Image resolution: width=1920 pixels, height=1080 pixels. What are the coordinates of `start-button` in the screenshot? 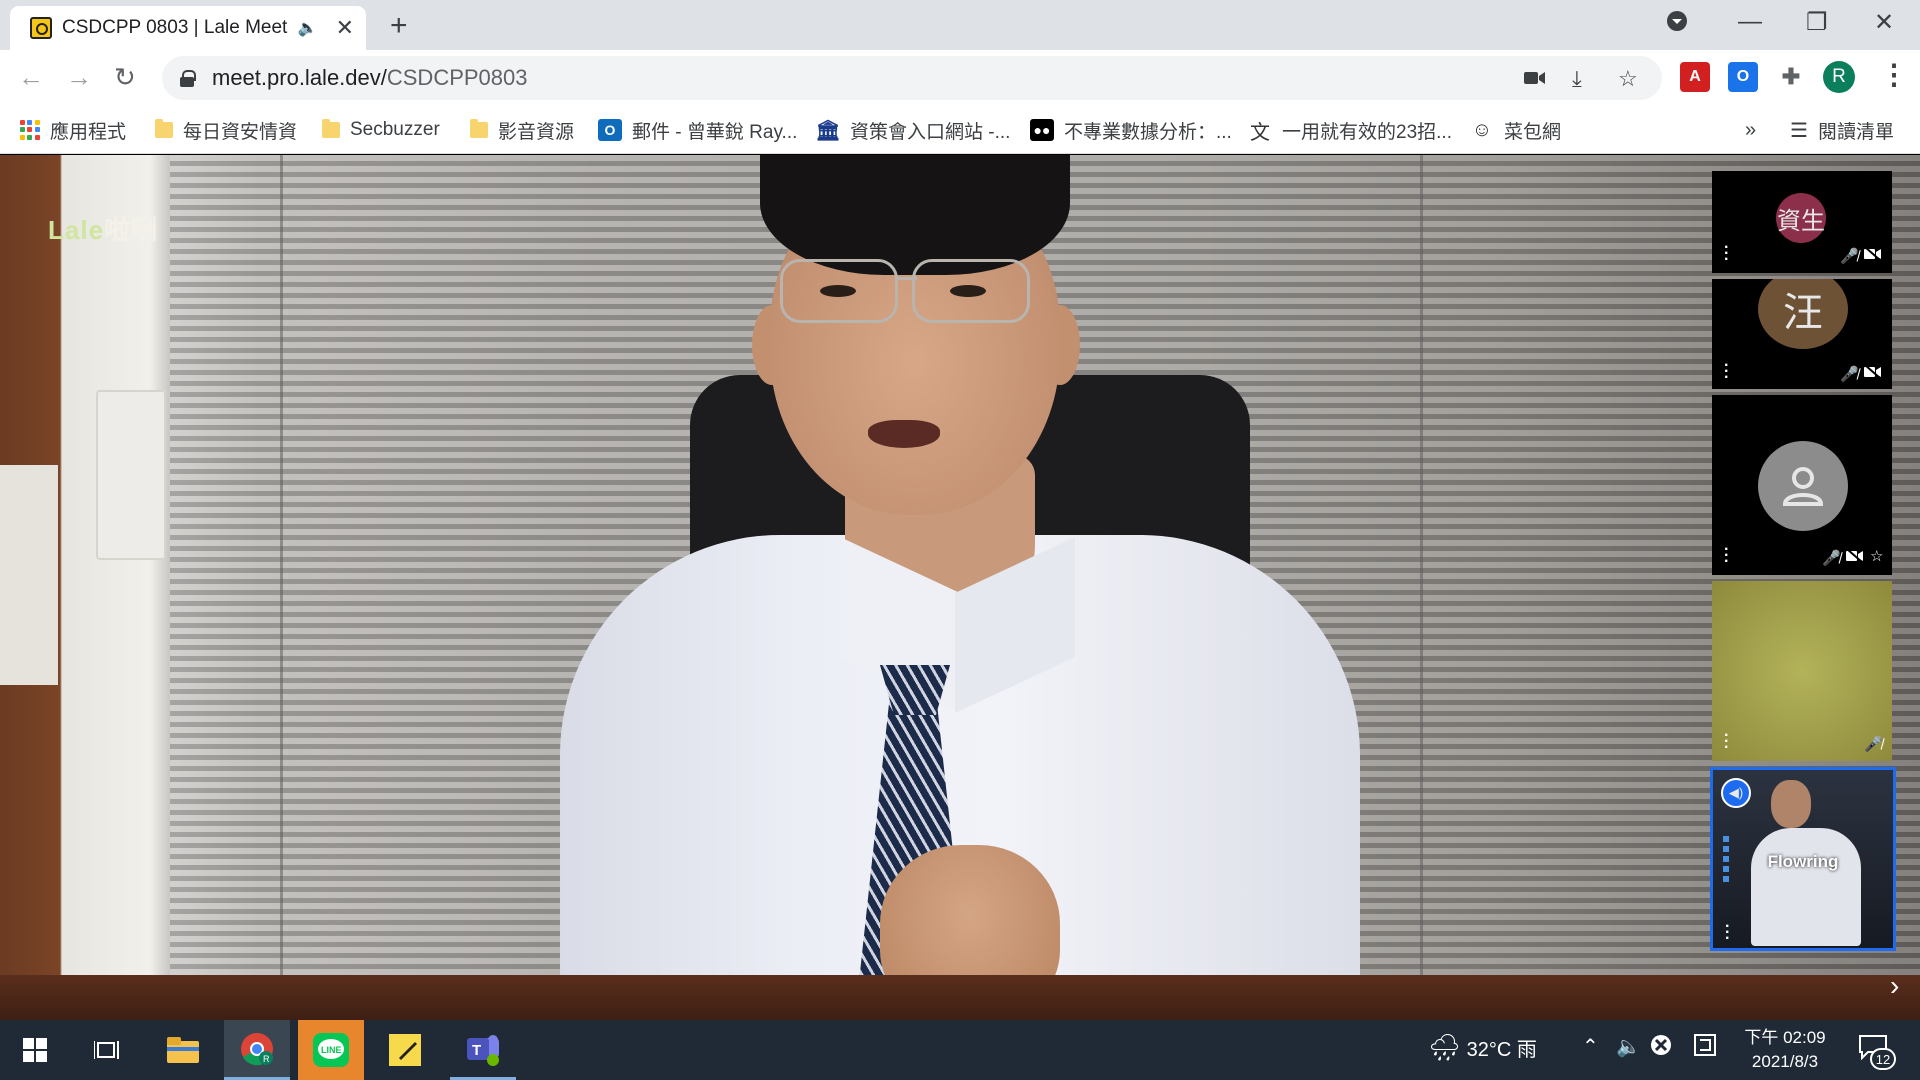 It's located at (35, 1050).